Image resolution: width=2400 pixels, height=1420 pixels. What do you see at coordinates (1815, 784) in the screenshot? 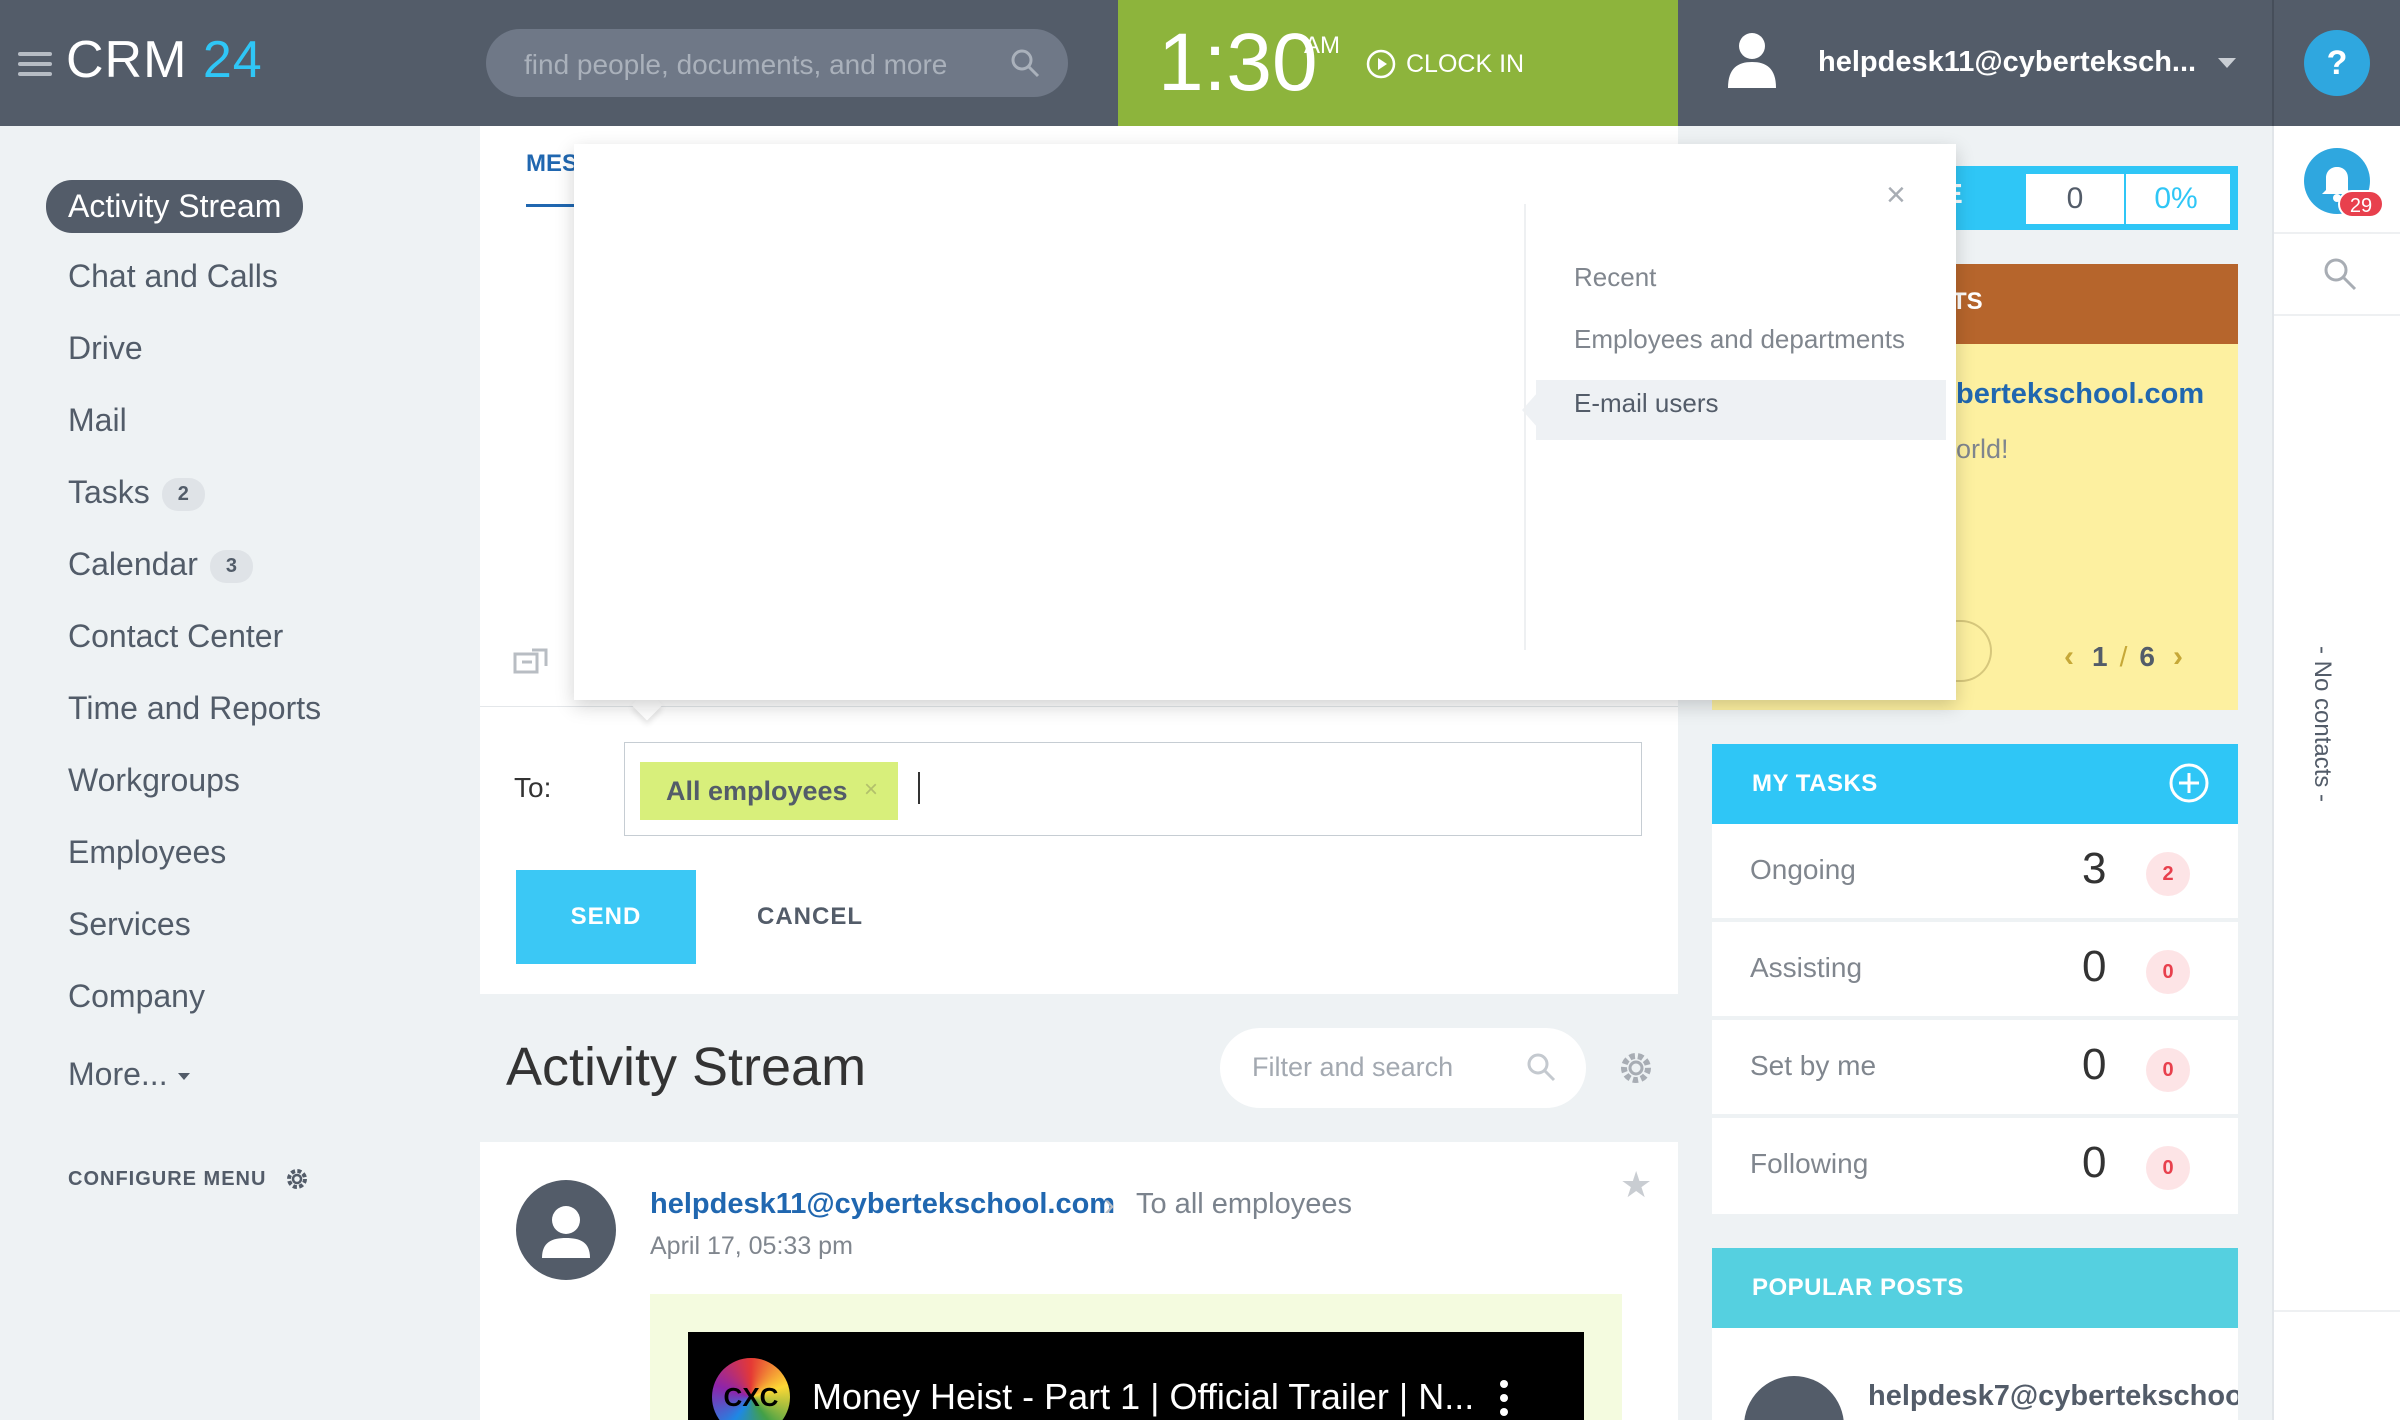
I see `my-tasks-title: MY TASKS` at bounding box center [1815, 784].